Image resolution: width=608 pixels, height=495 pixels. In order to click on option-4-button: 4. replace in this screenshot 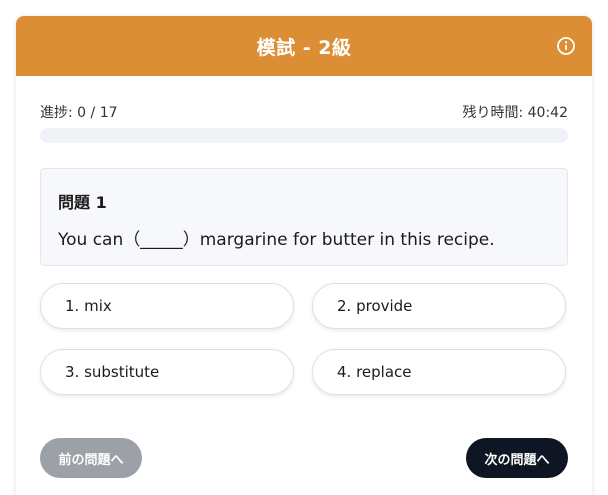, I will do `click(439, 372)`.